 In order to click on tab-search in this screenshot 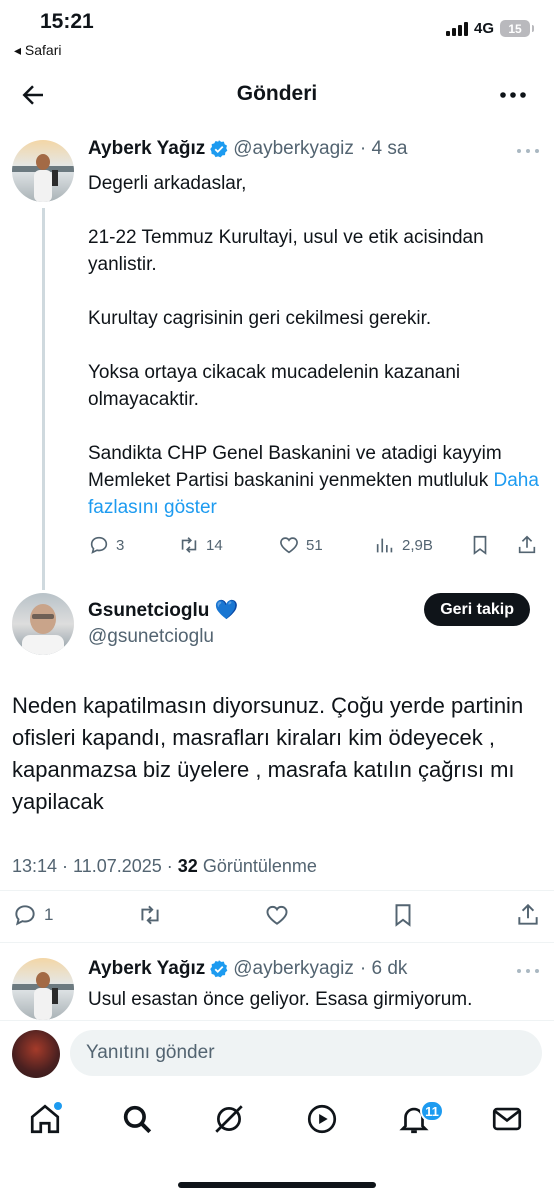, I will do `click(137, 1119)`.